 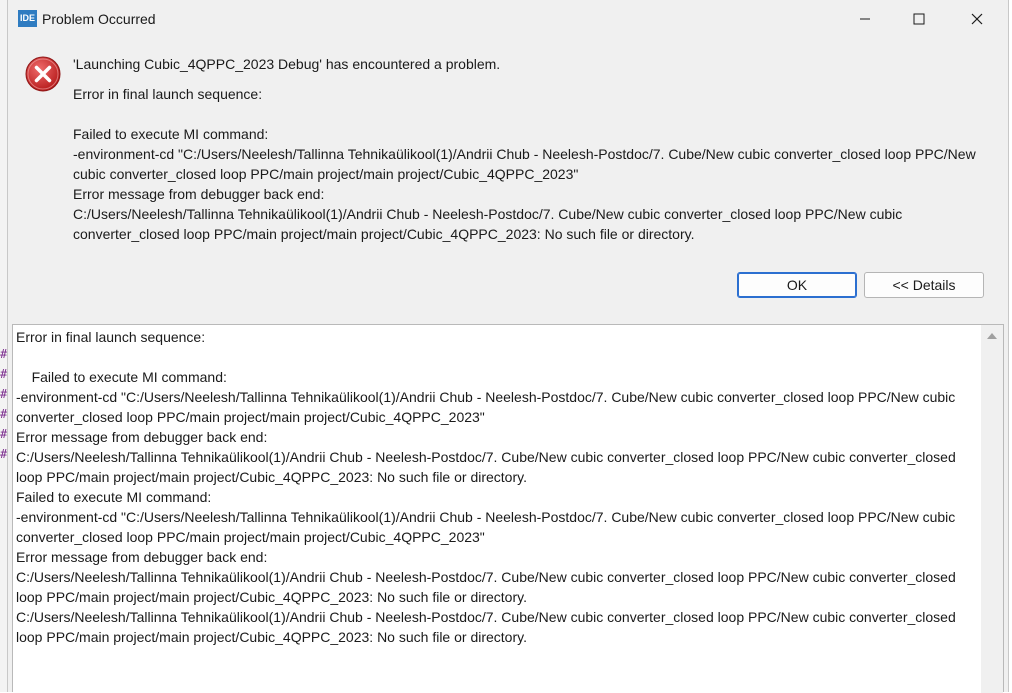 I want to click on title-bar: IDE Problem Occurred, so click(x=508, y=19).